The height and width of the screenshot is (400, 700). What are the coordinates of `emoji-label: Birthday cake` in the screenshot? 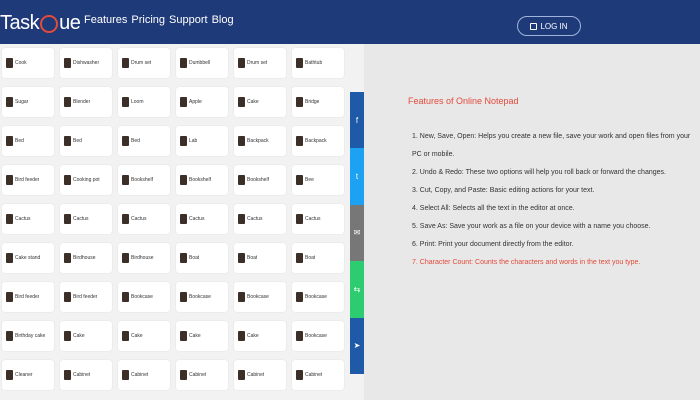 It's located at (30, 336).